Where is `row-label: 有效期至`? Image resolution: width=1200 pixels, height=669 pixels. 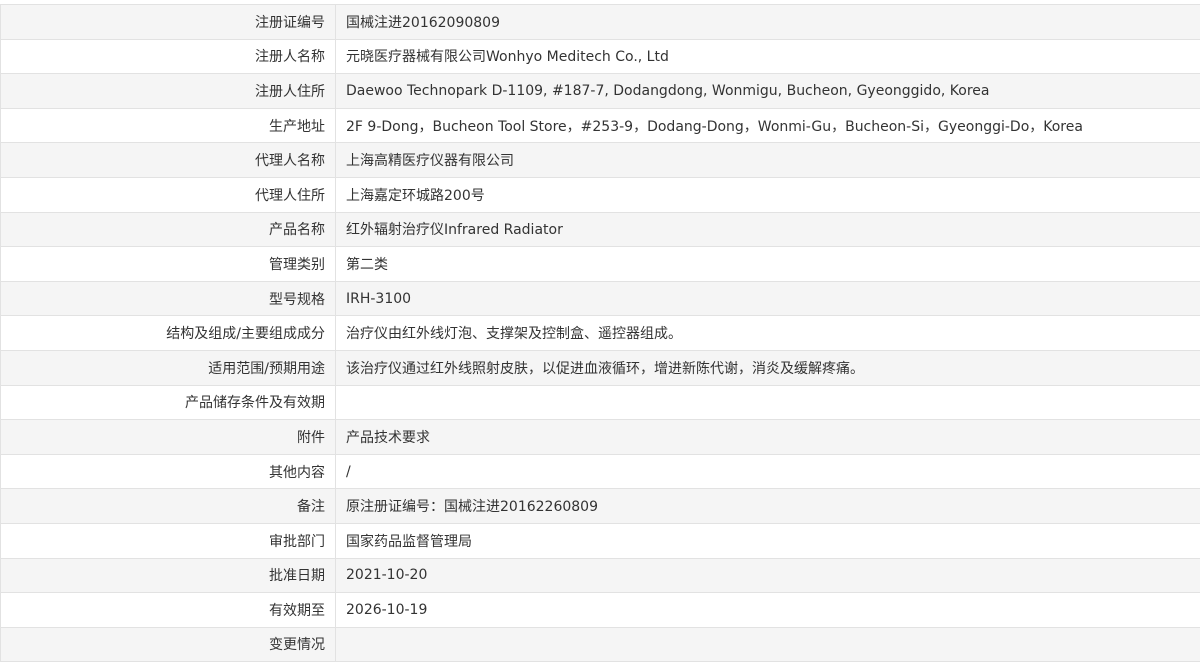
row-label: 有效期至 is located at coordinates (168, 610).